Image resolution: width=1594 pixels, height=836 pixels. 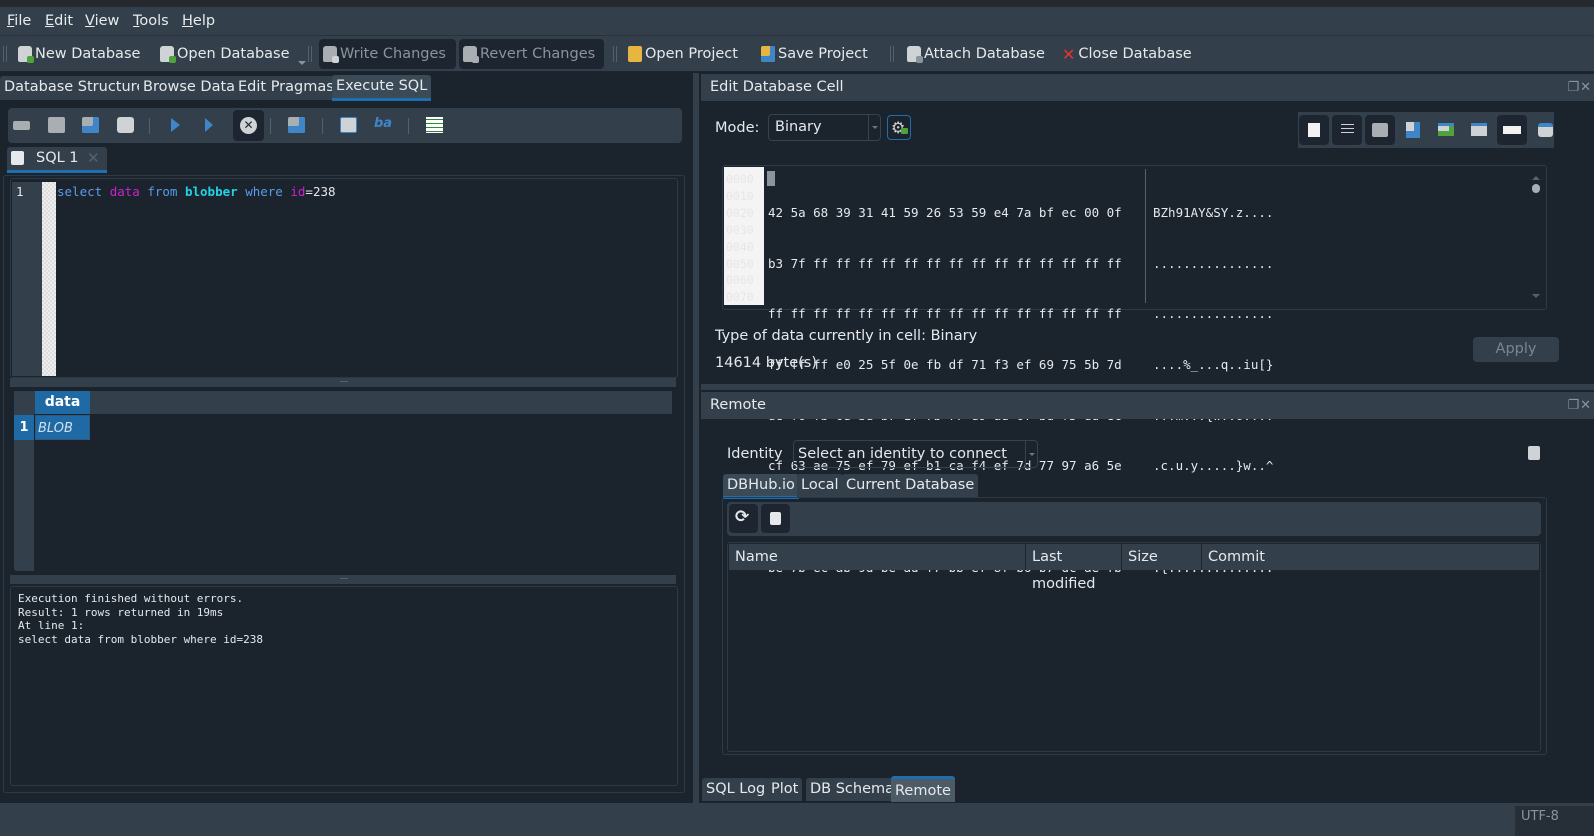 What do you see at coordinates (899, 127) in the screenshot?
I see `auto-switch-mode-button: ⚙` at bounding box center [899, 127].